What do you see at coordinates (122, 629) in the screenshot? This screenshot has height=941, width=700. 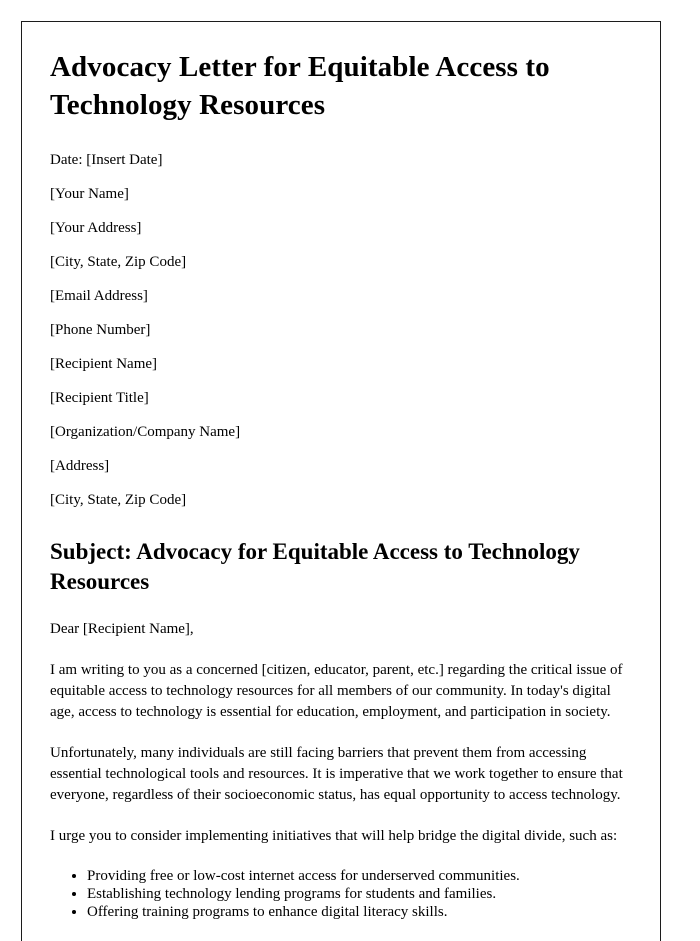 I see `salutation: Dear [Recipient Name],` at bounding box center [122, 629].